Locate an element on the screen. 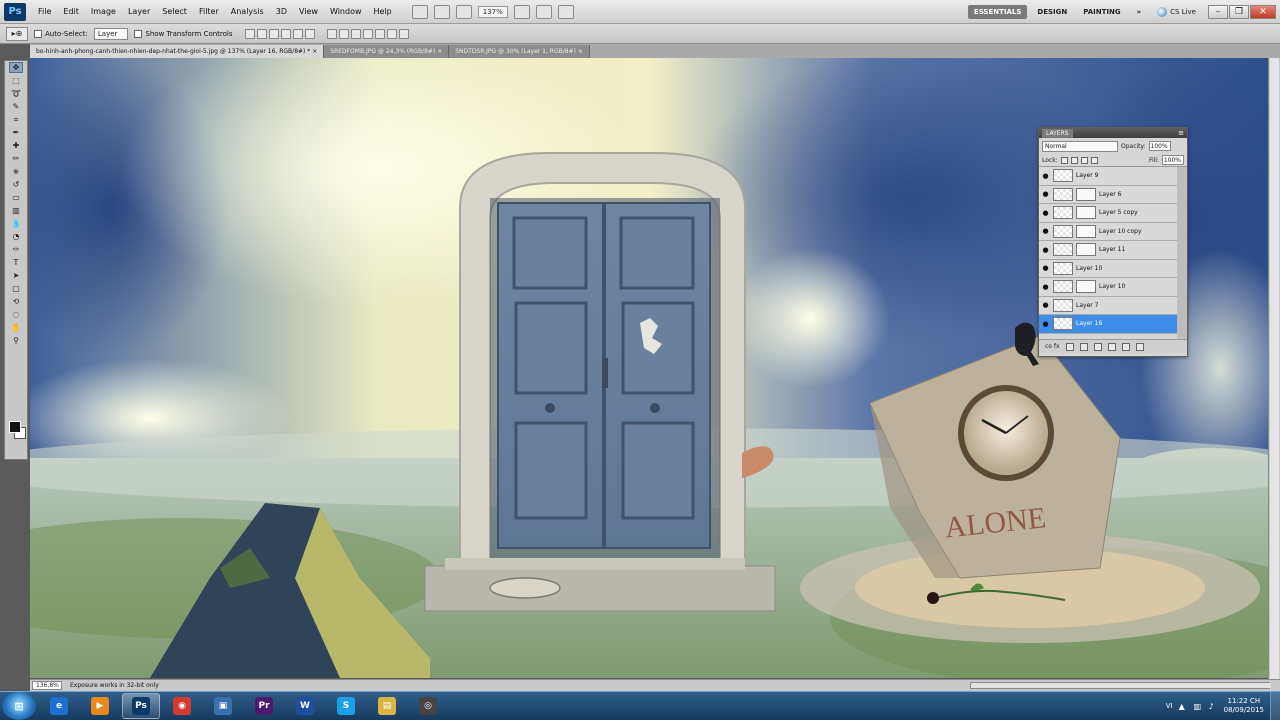 This screenshot has width=1280, height=720. auto-select-option: Auto-Select: is located at coordinates (61, 33).